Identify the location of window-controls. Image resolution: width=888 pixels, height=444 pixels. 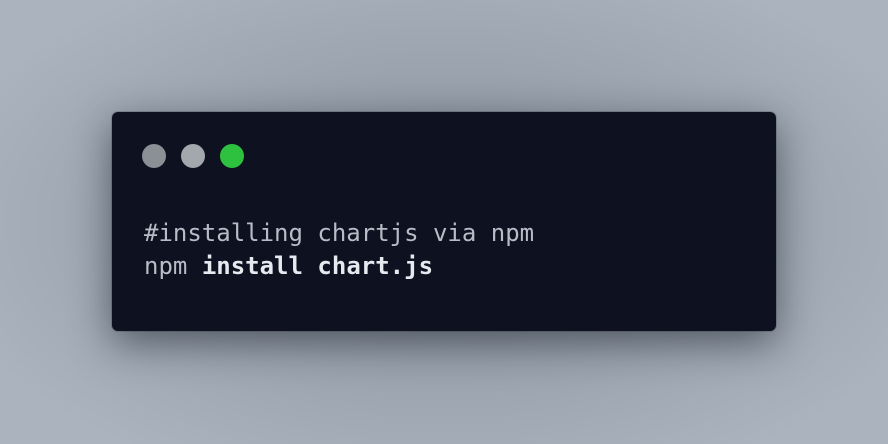
(193, 156).